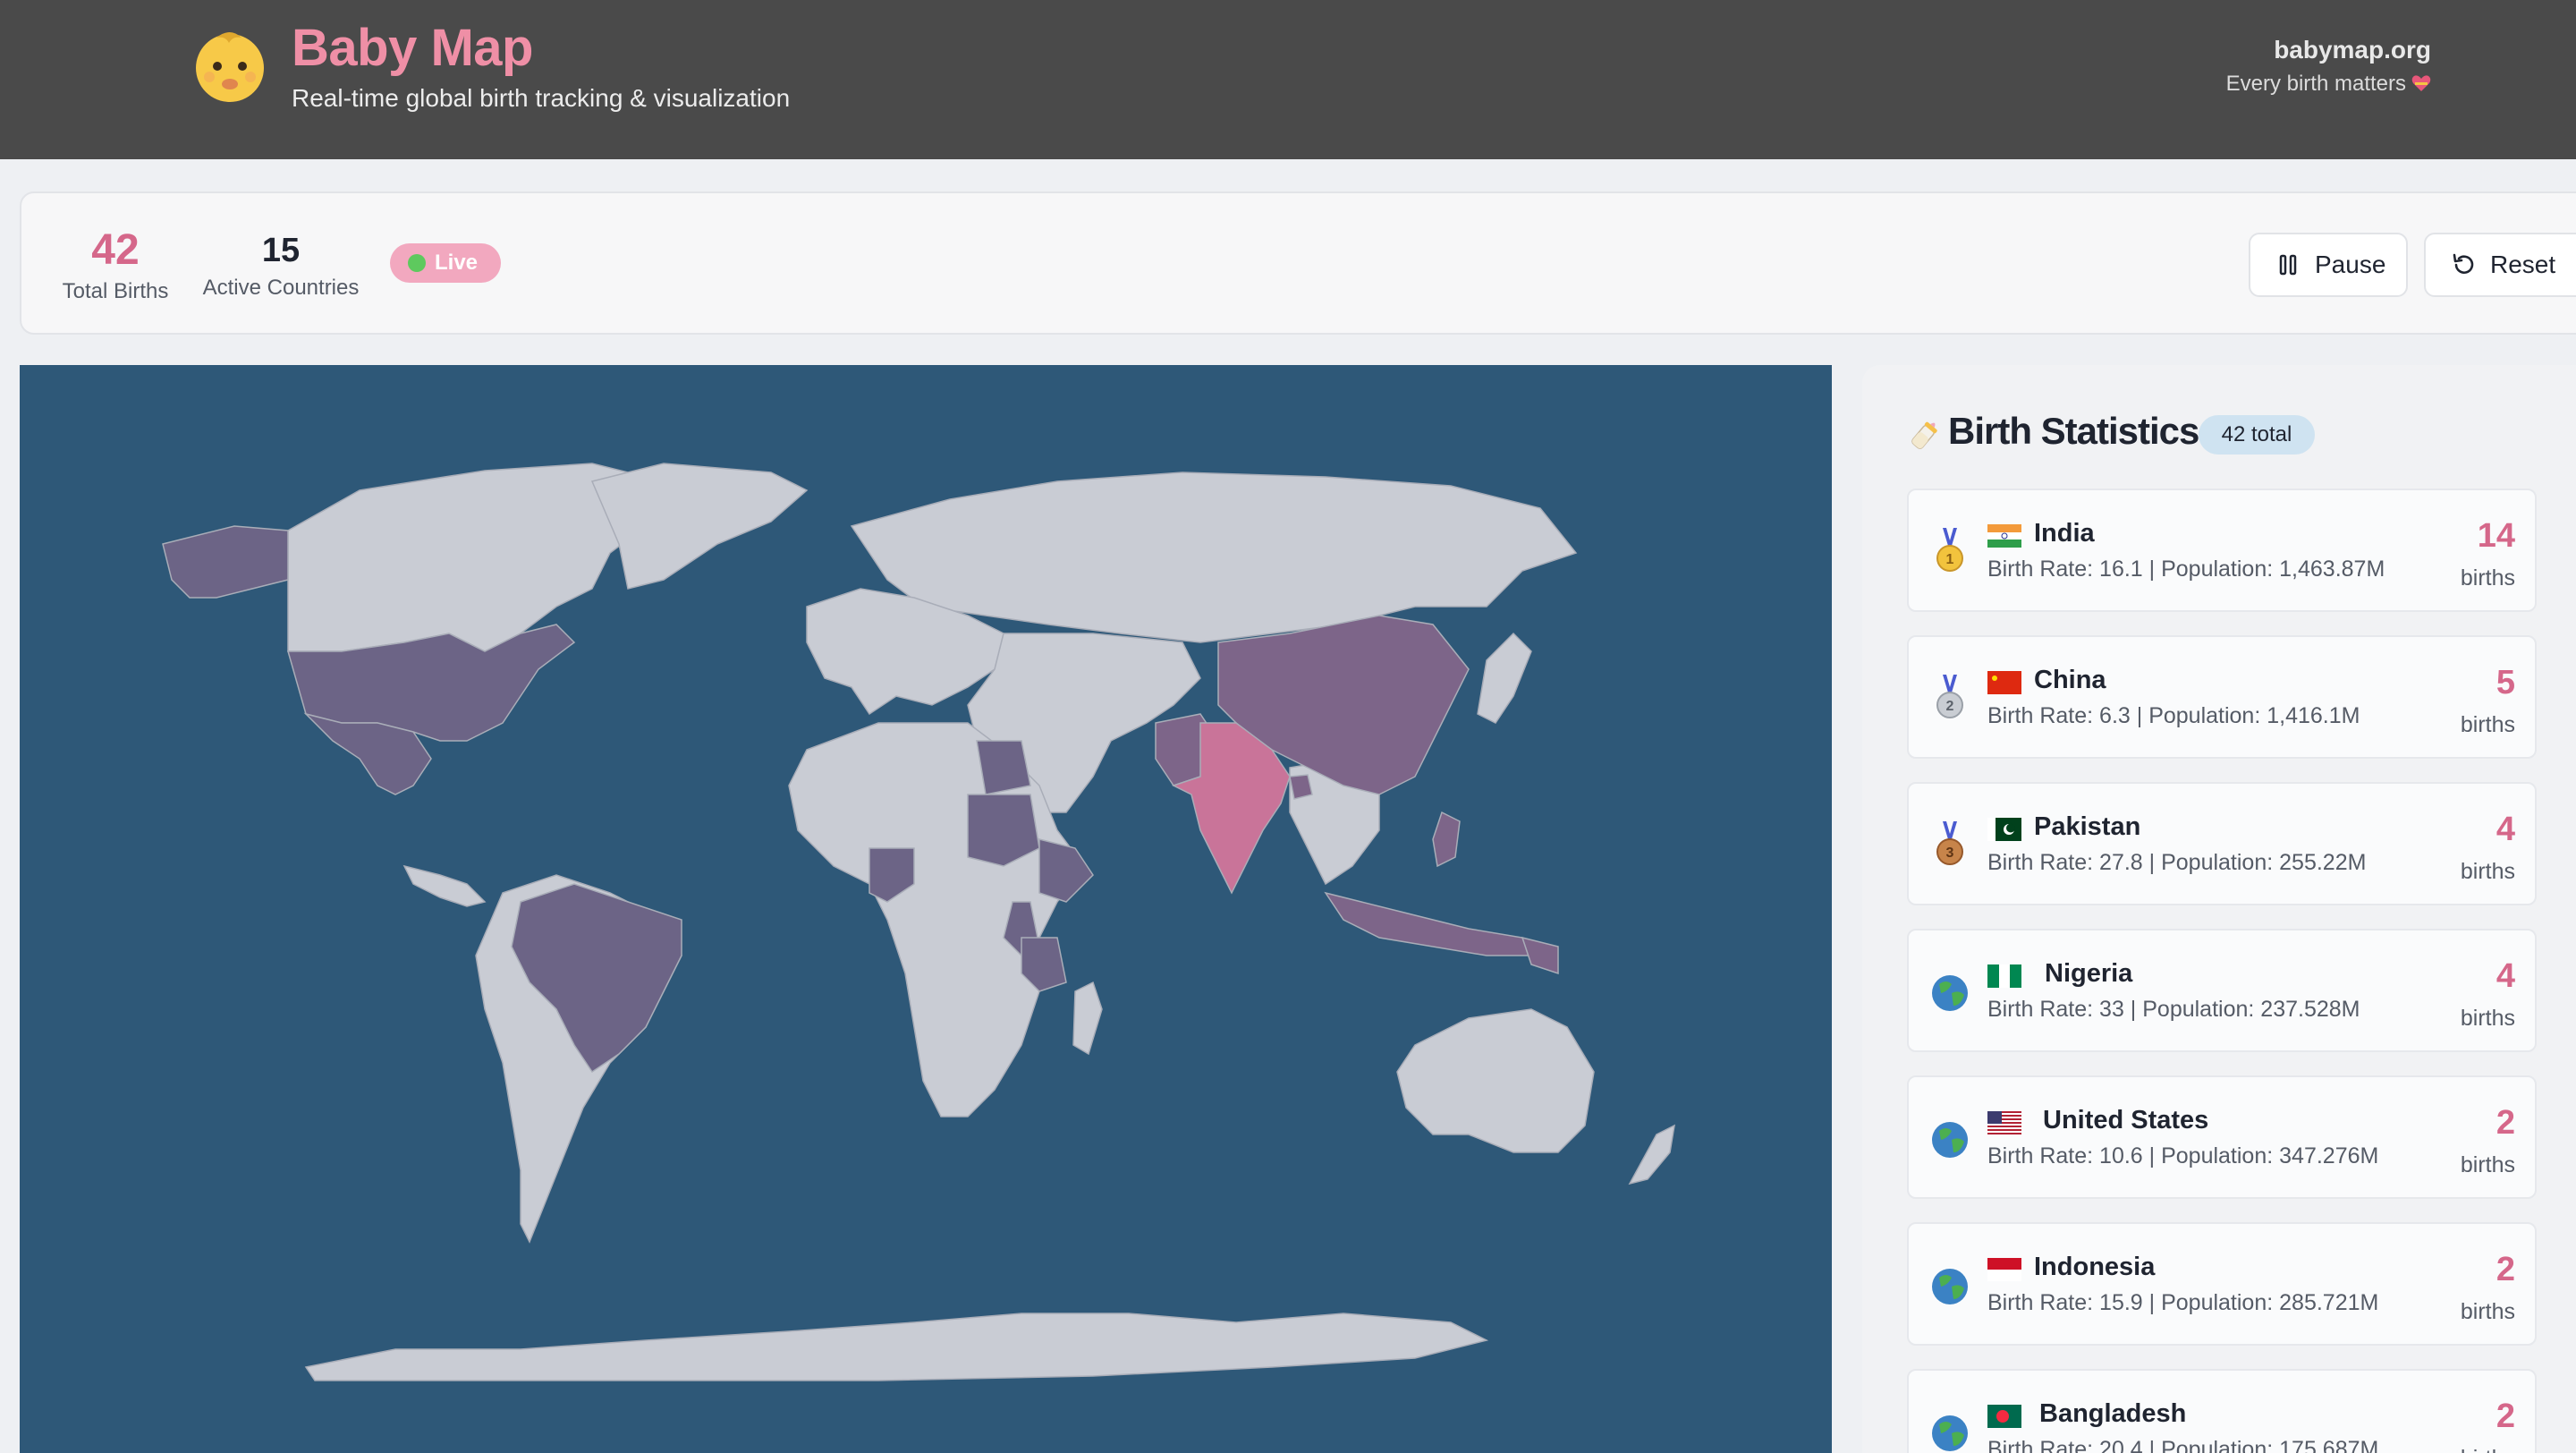 This screenshot has width=2576, height=1453. I want to click on country-png, so click(1540, 955).